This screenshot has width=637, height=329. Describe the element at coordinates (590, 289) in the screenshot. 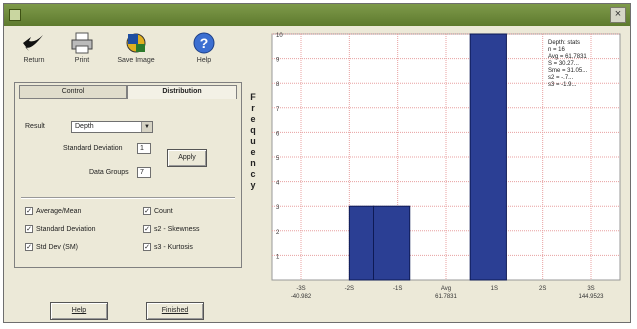

I see `x-tick-label: 3S` at that location.